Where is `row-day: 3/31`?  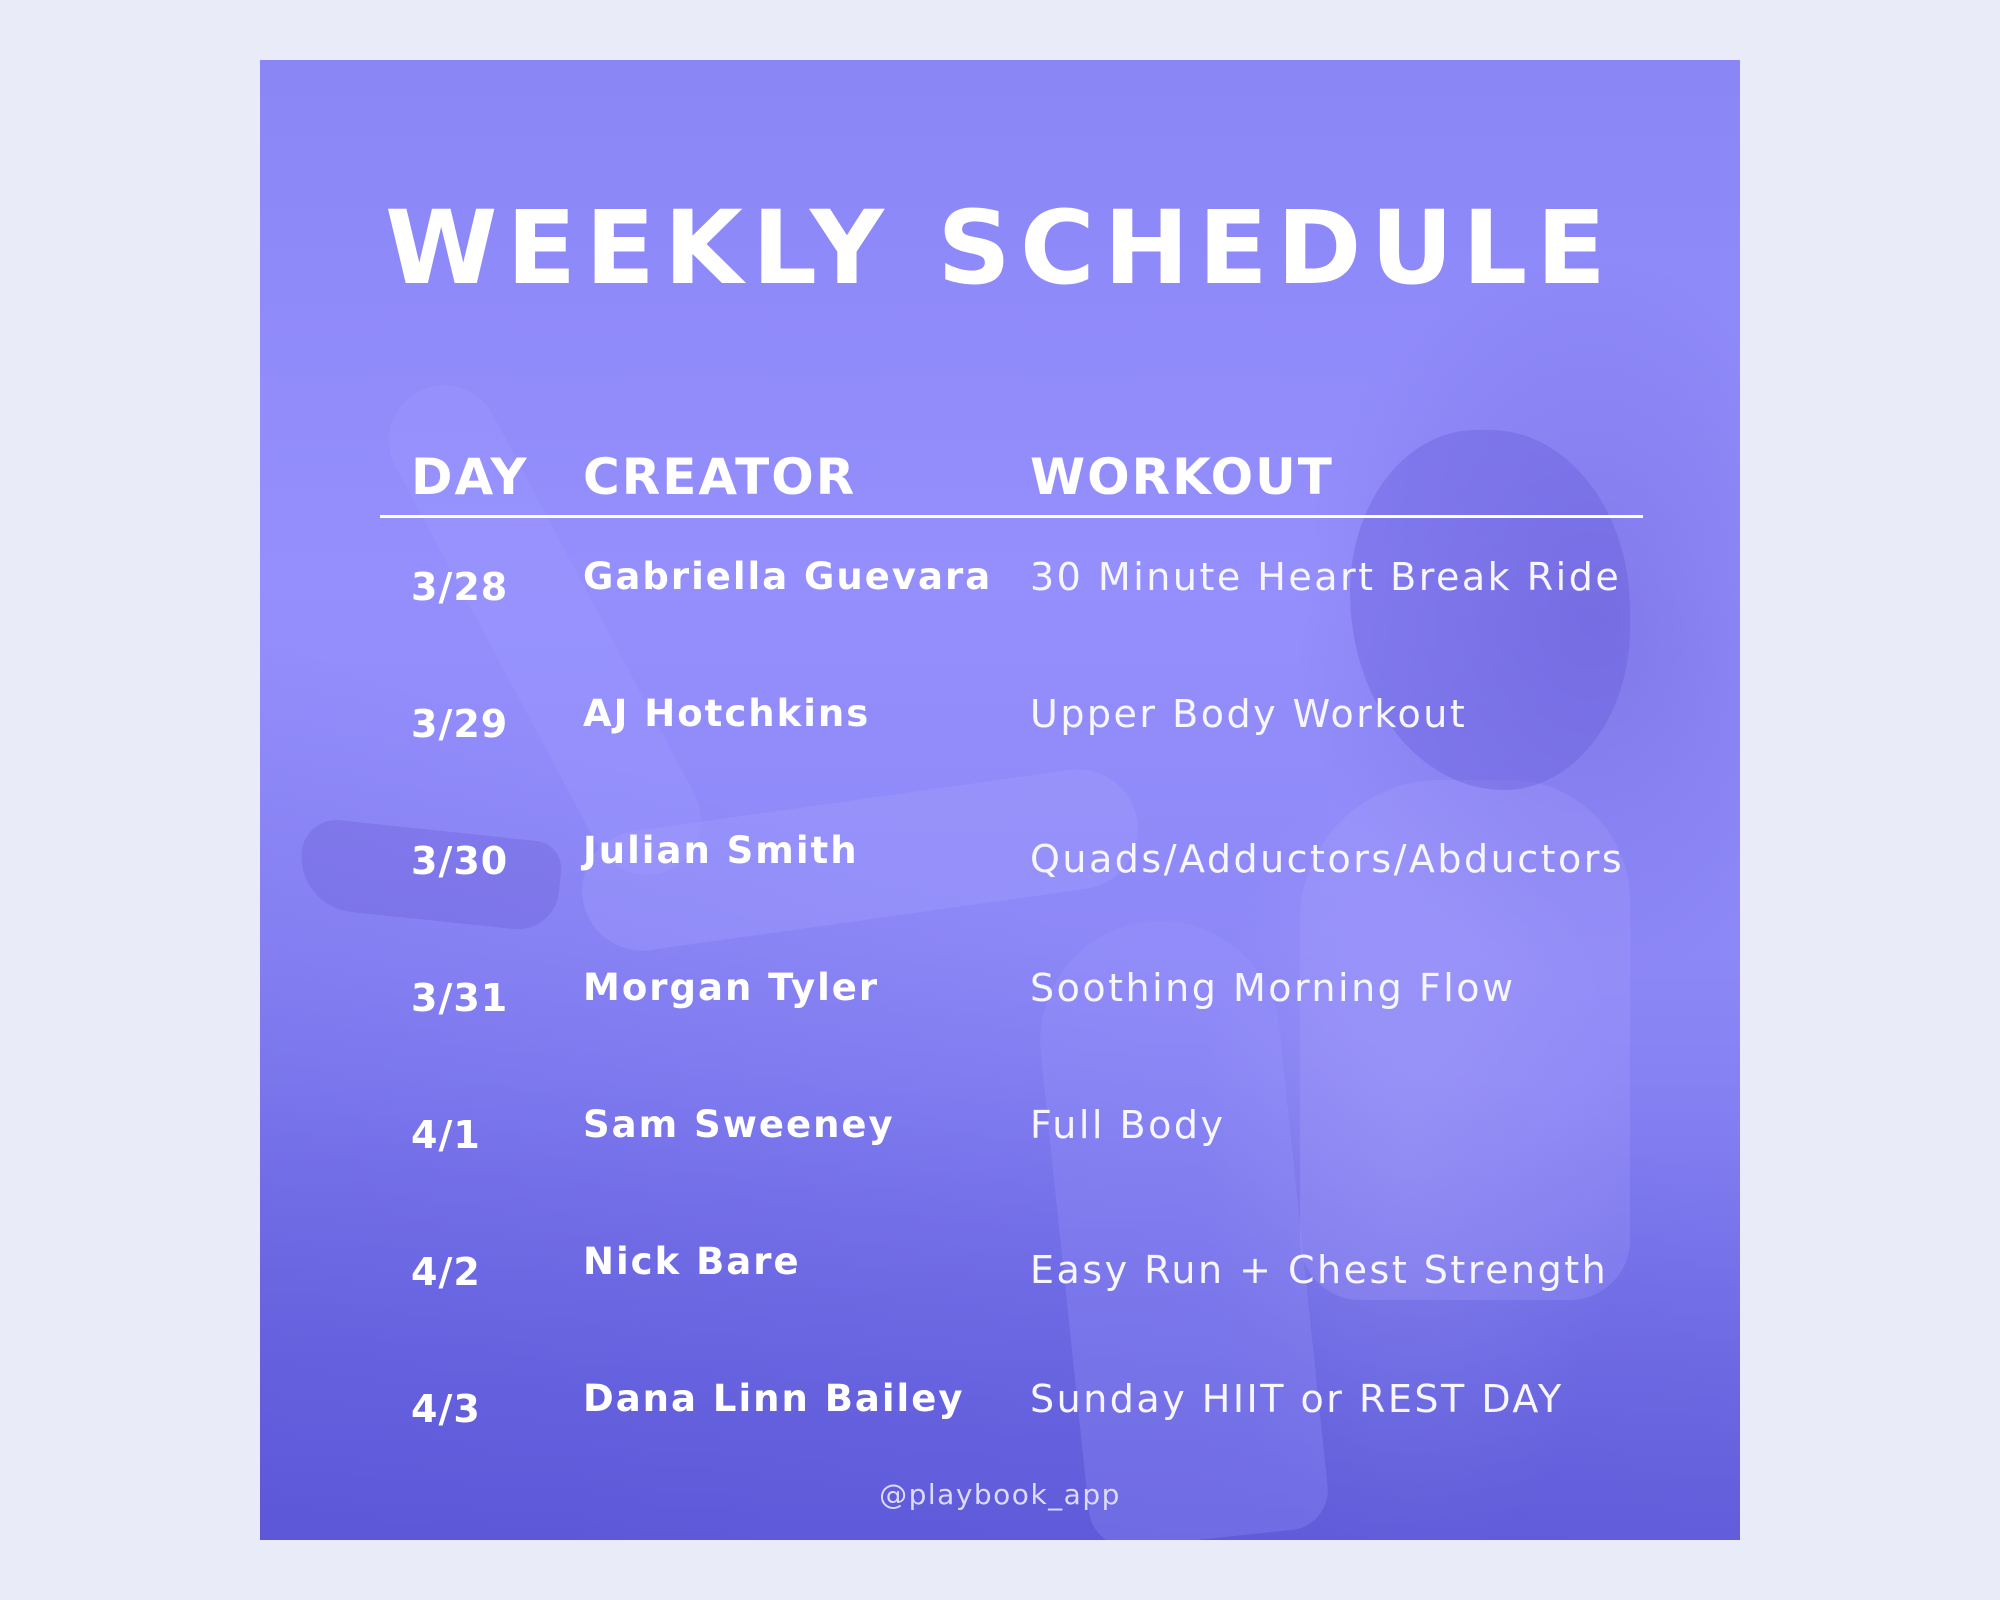
row-day: 3/31 is located at coordinates (460, 998).